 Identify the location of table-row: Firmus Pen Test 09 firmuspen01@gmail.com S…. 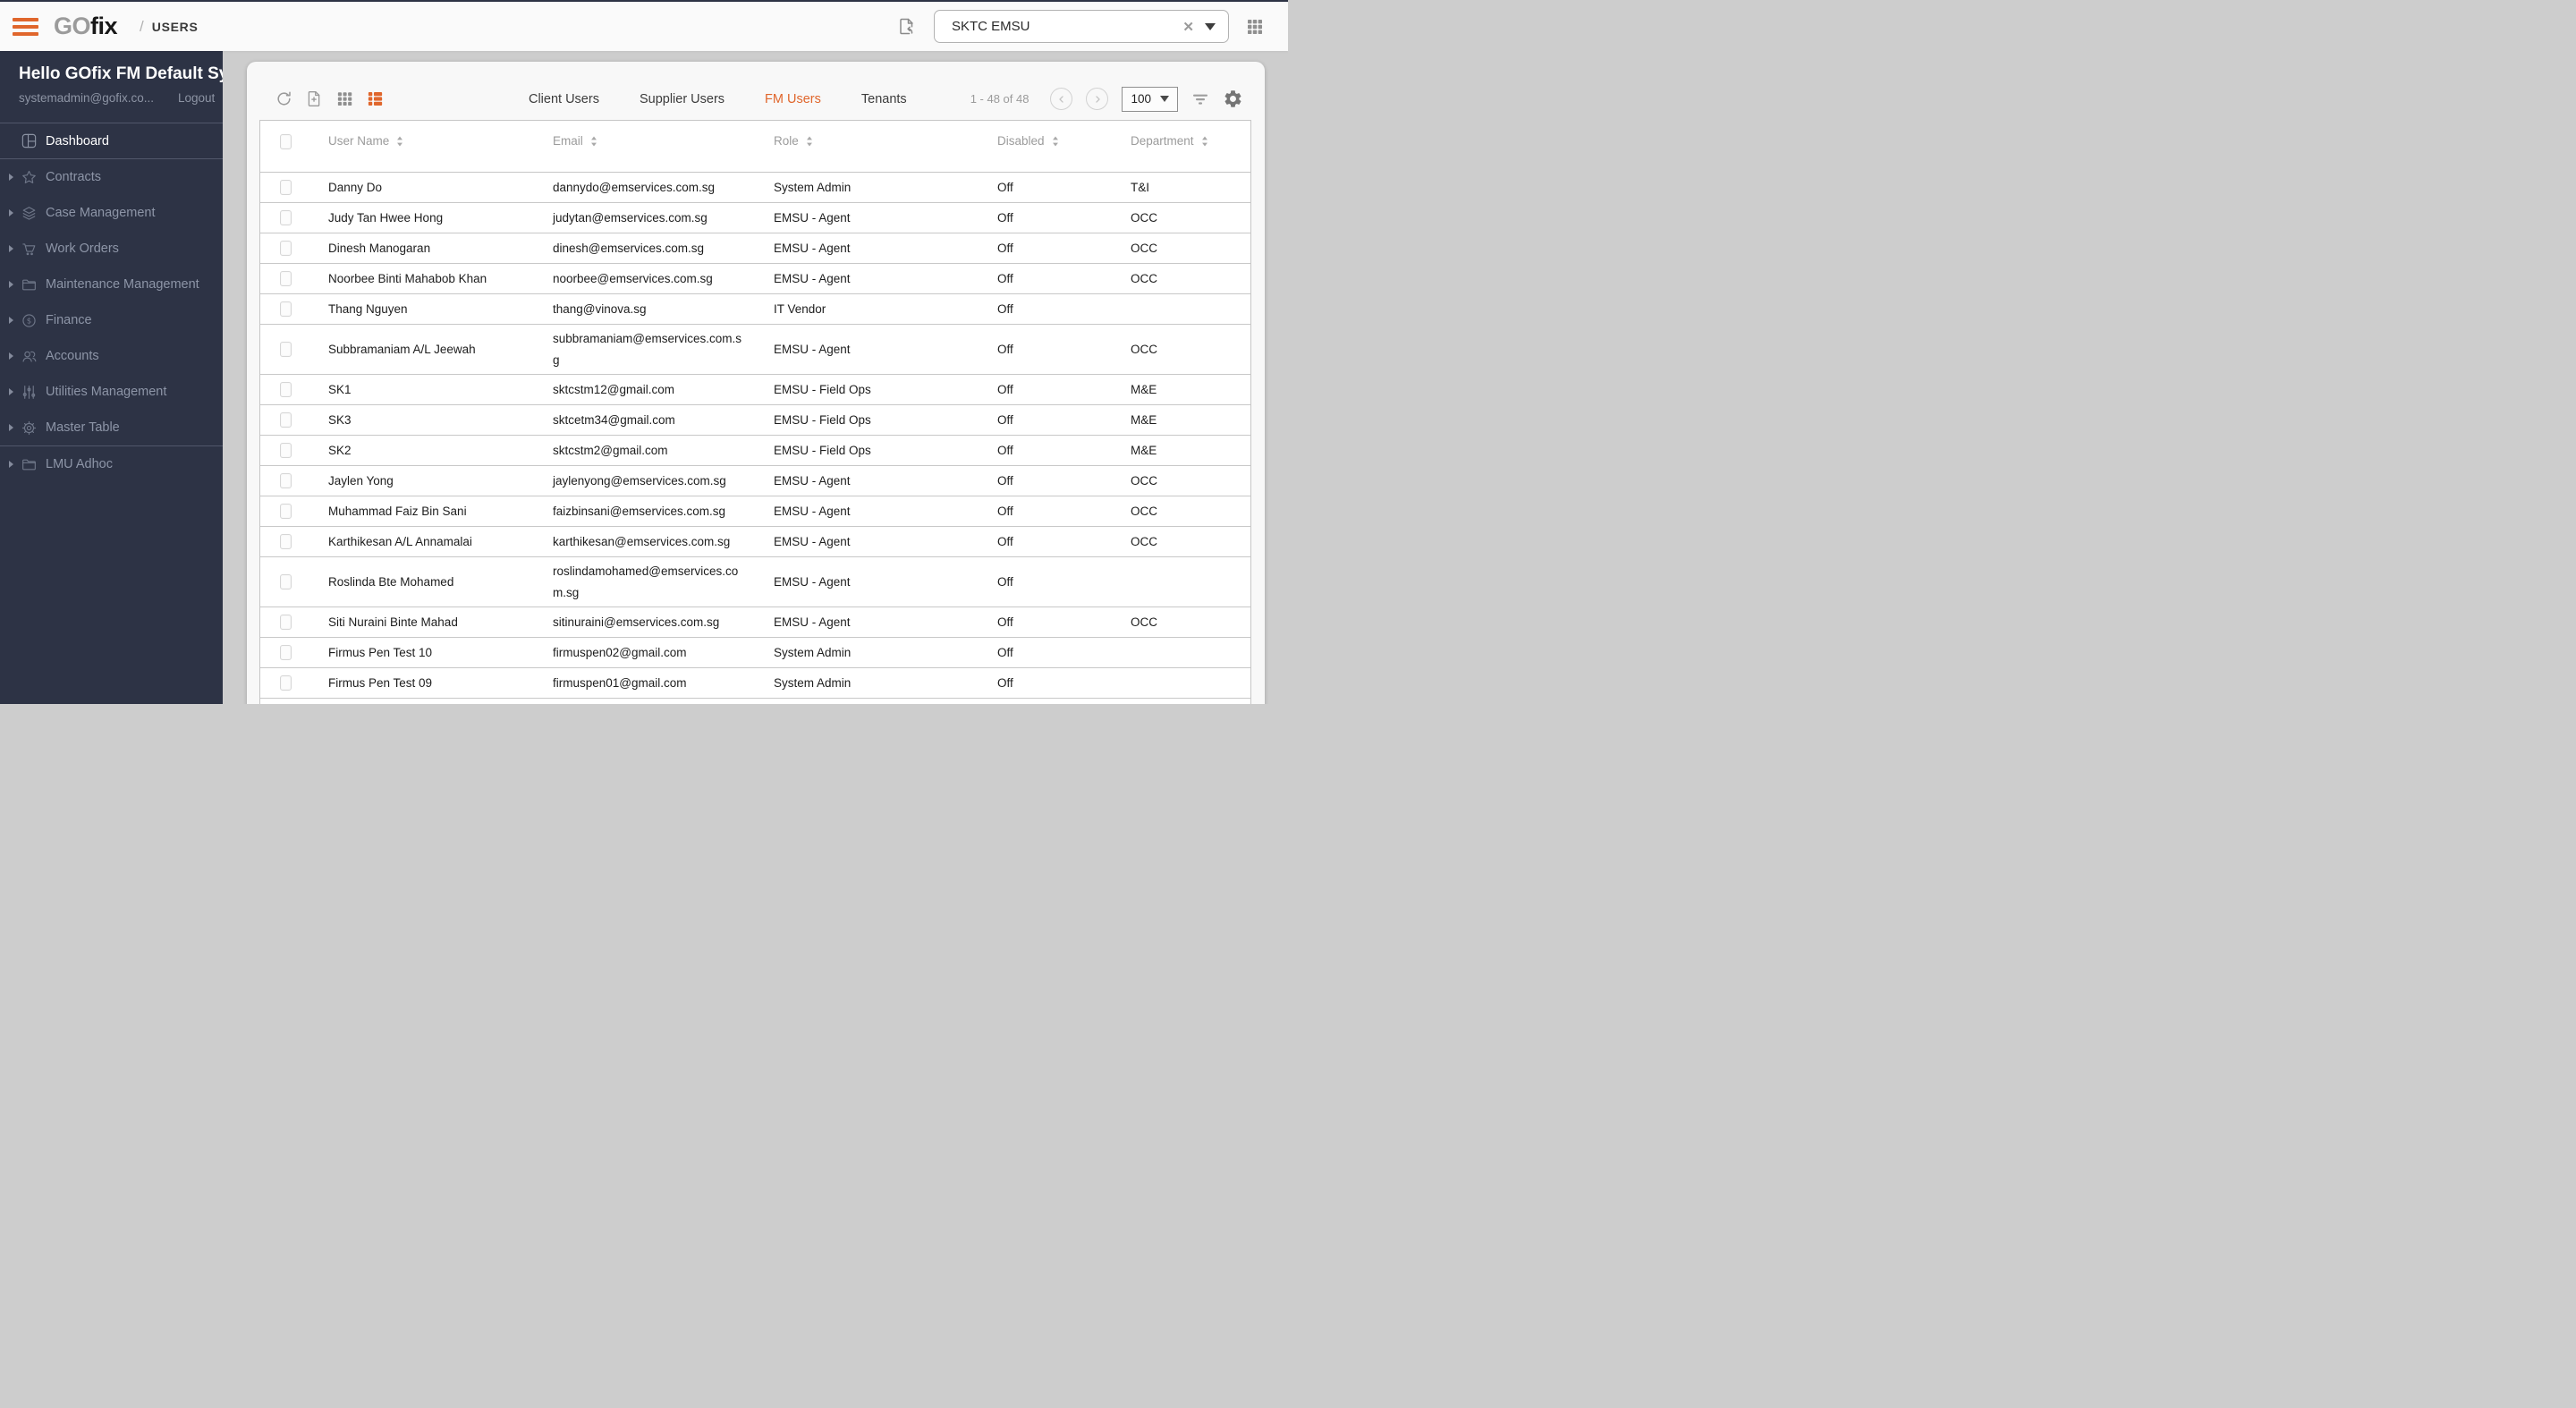
(755, 683).